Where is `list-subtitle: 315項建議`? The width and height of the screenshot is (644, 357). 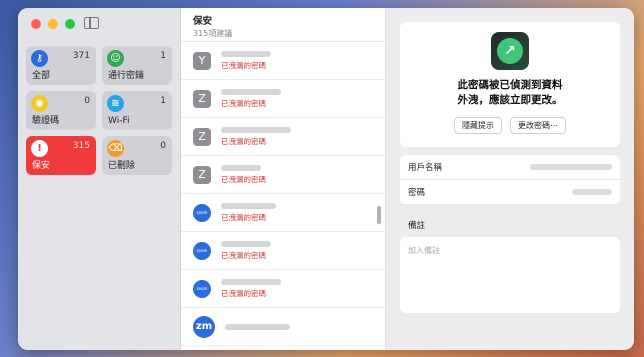
list-subtitle: 315項建議 is located at coordinates (213, 33).